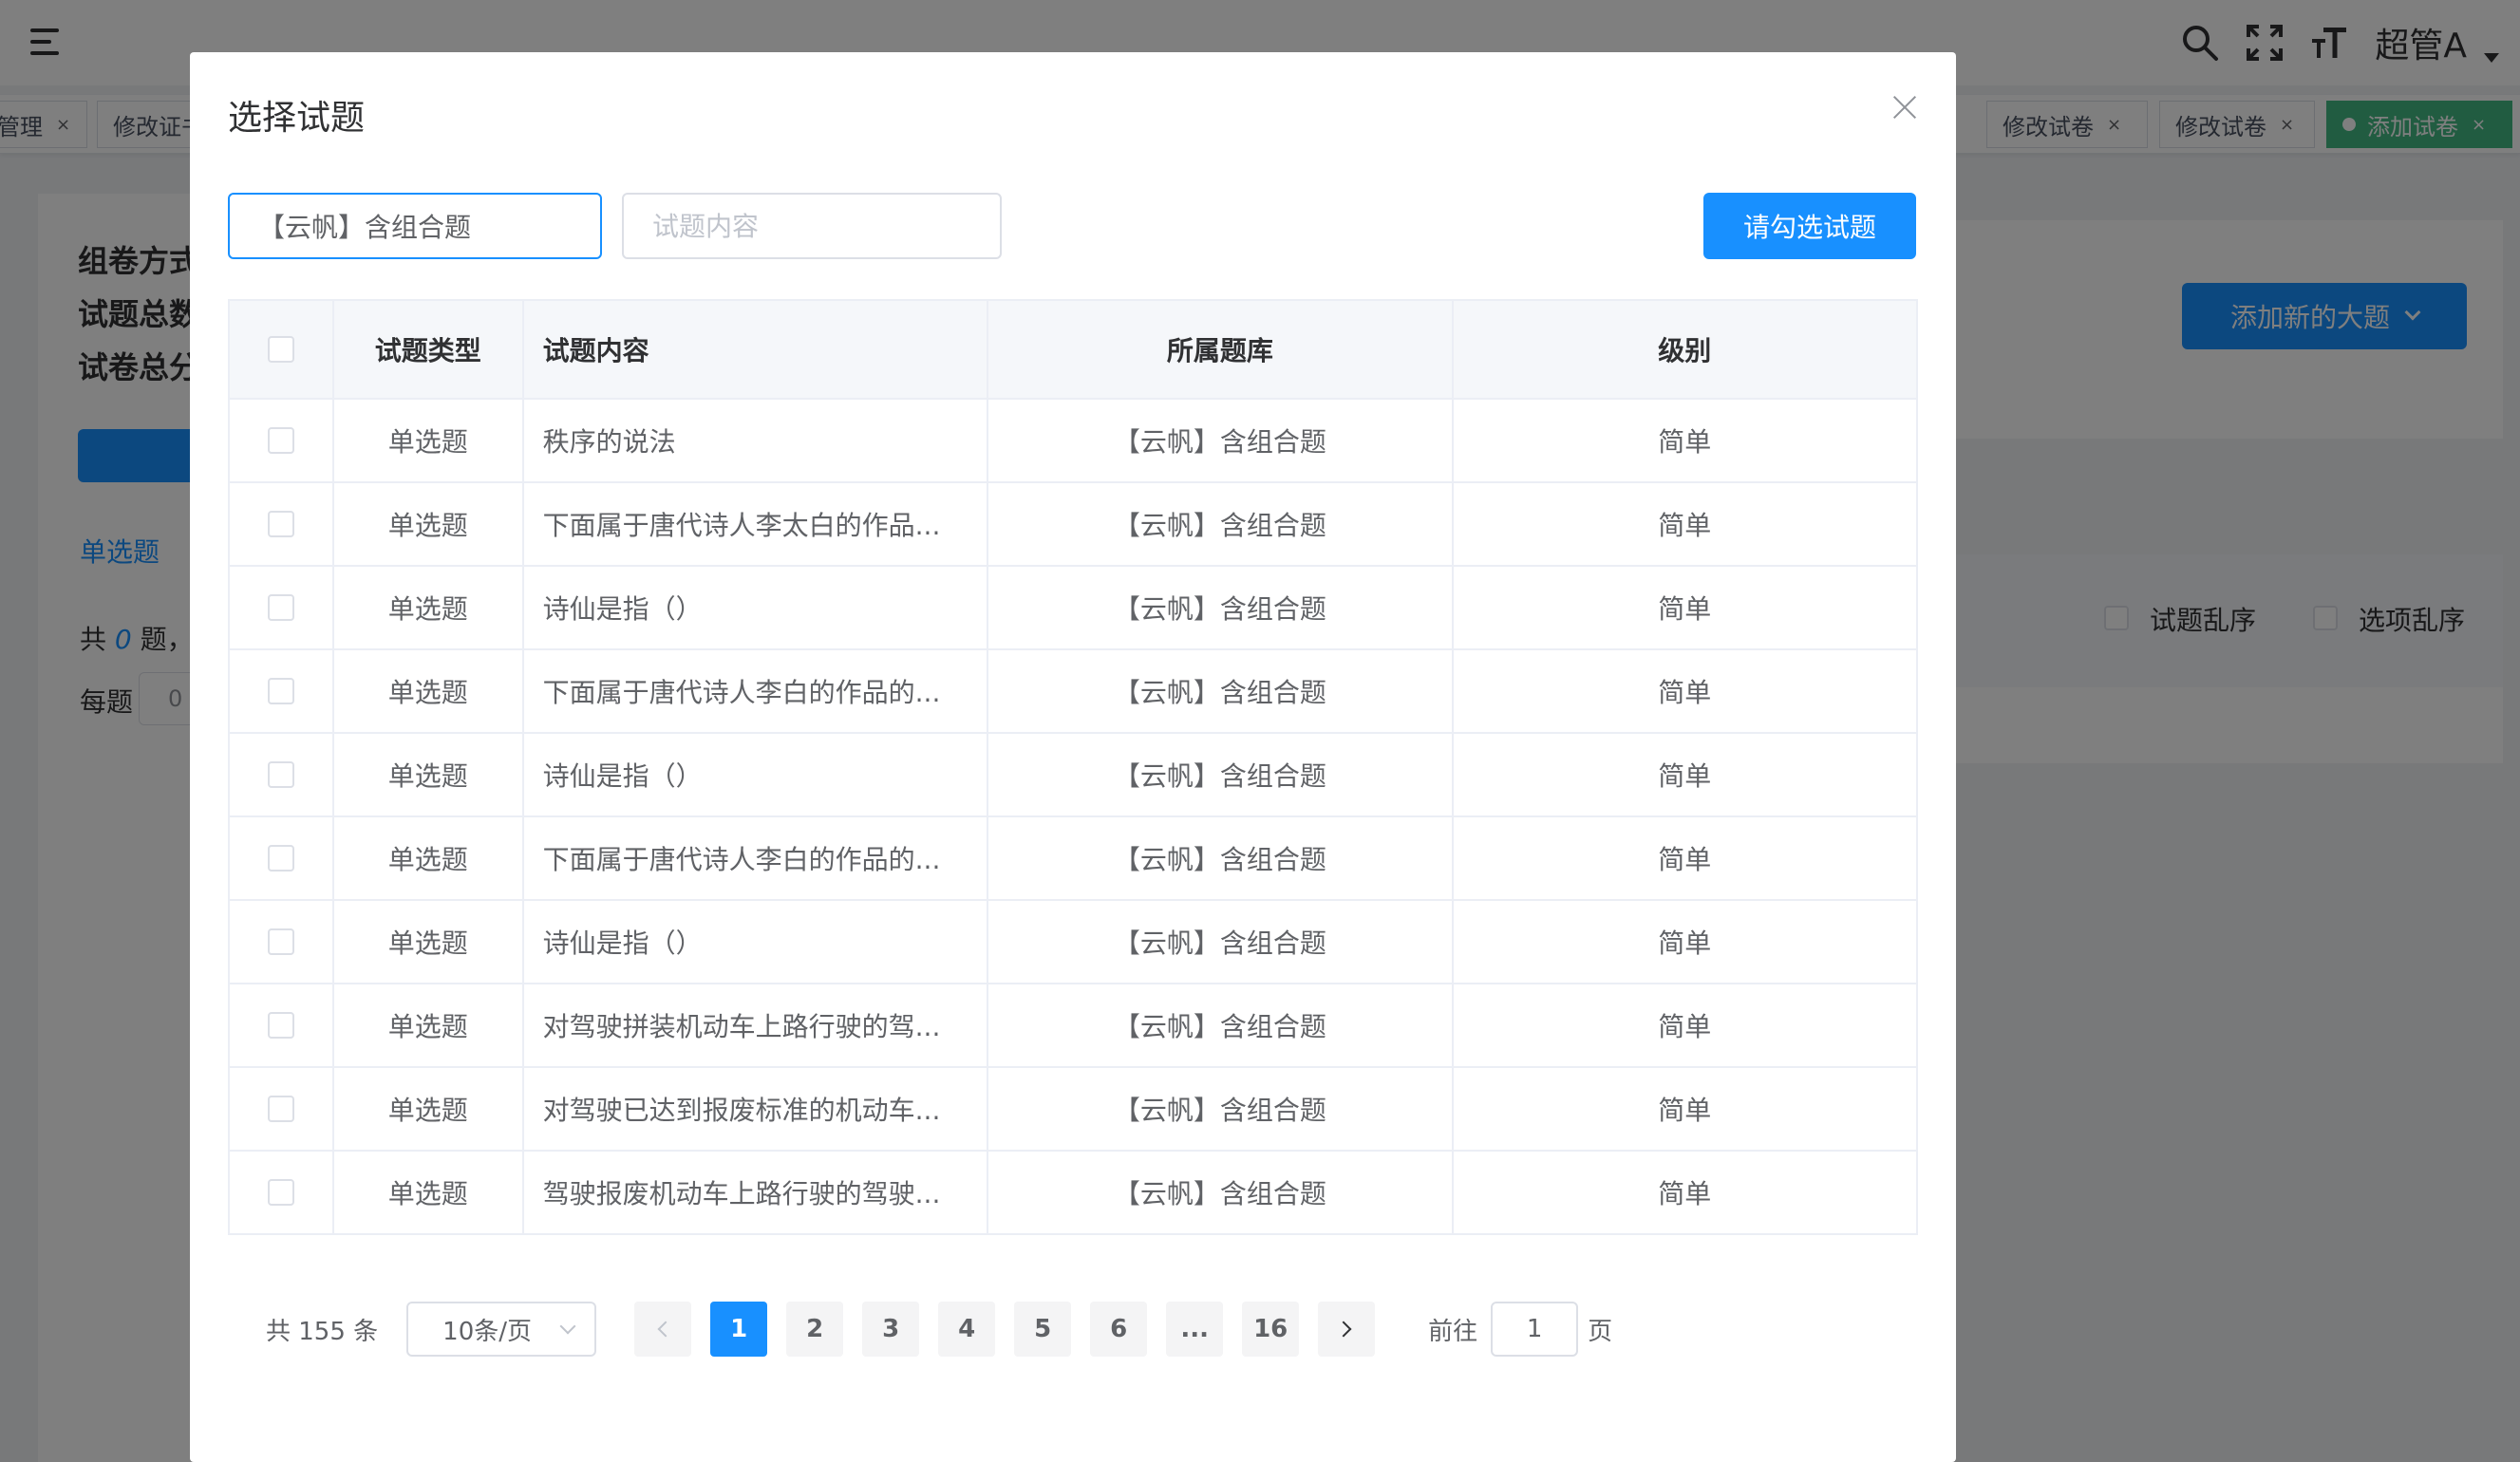 Image resolution: width=2520 pixels, height=1462 pixels. What do you see at coordinates (1221, 350) in the screenshot?
I see `column-header-bank: 所属题库` at bounding box center [1221, 350].